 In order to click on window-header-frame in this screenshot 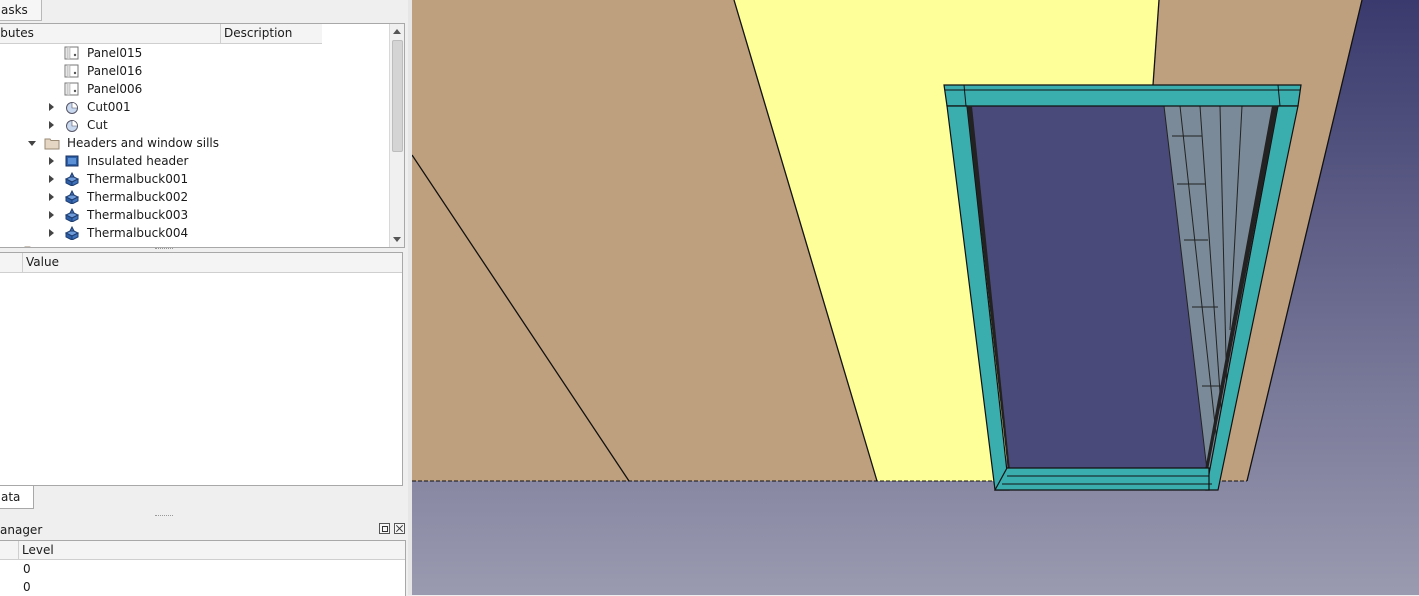, I will do `click(1122, 95)`.